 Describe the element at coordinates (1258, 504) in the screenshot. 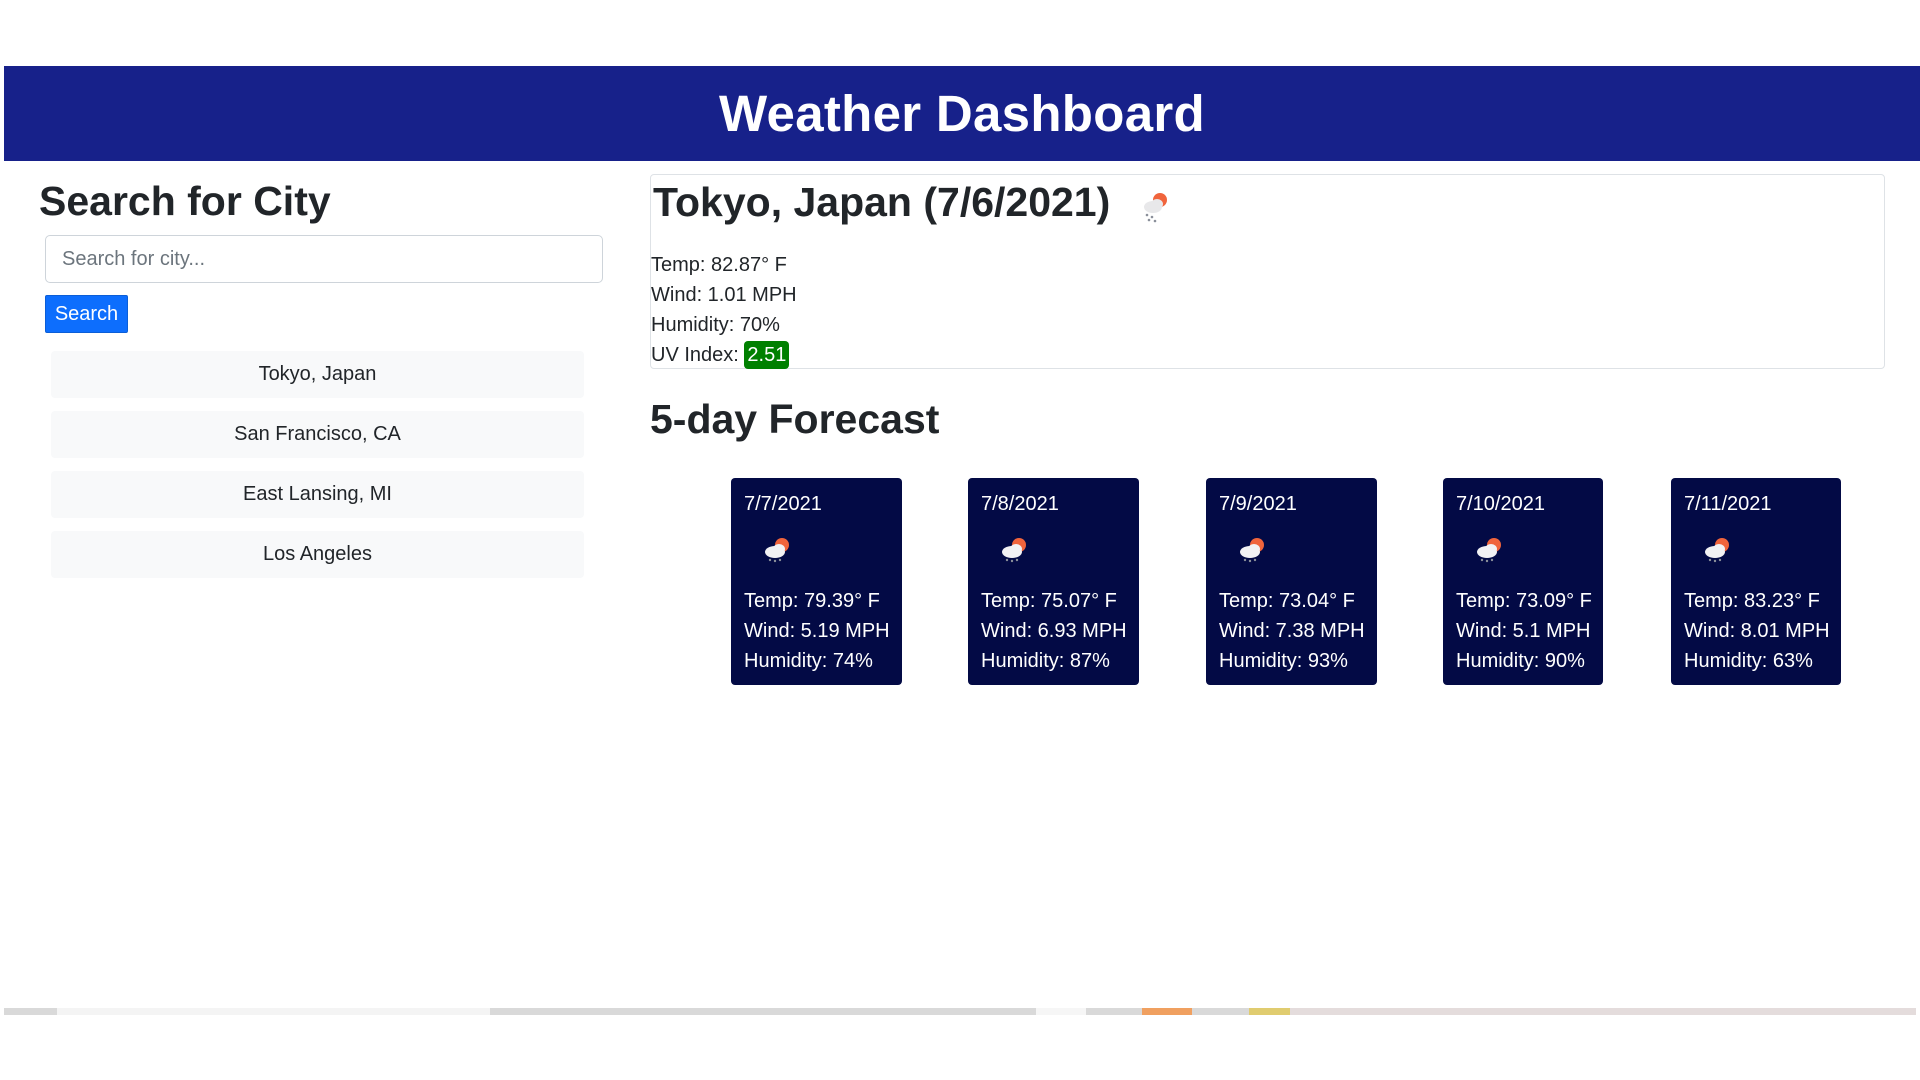

I see `forecast-date: 7/9/2021` at that location.